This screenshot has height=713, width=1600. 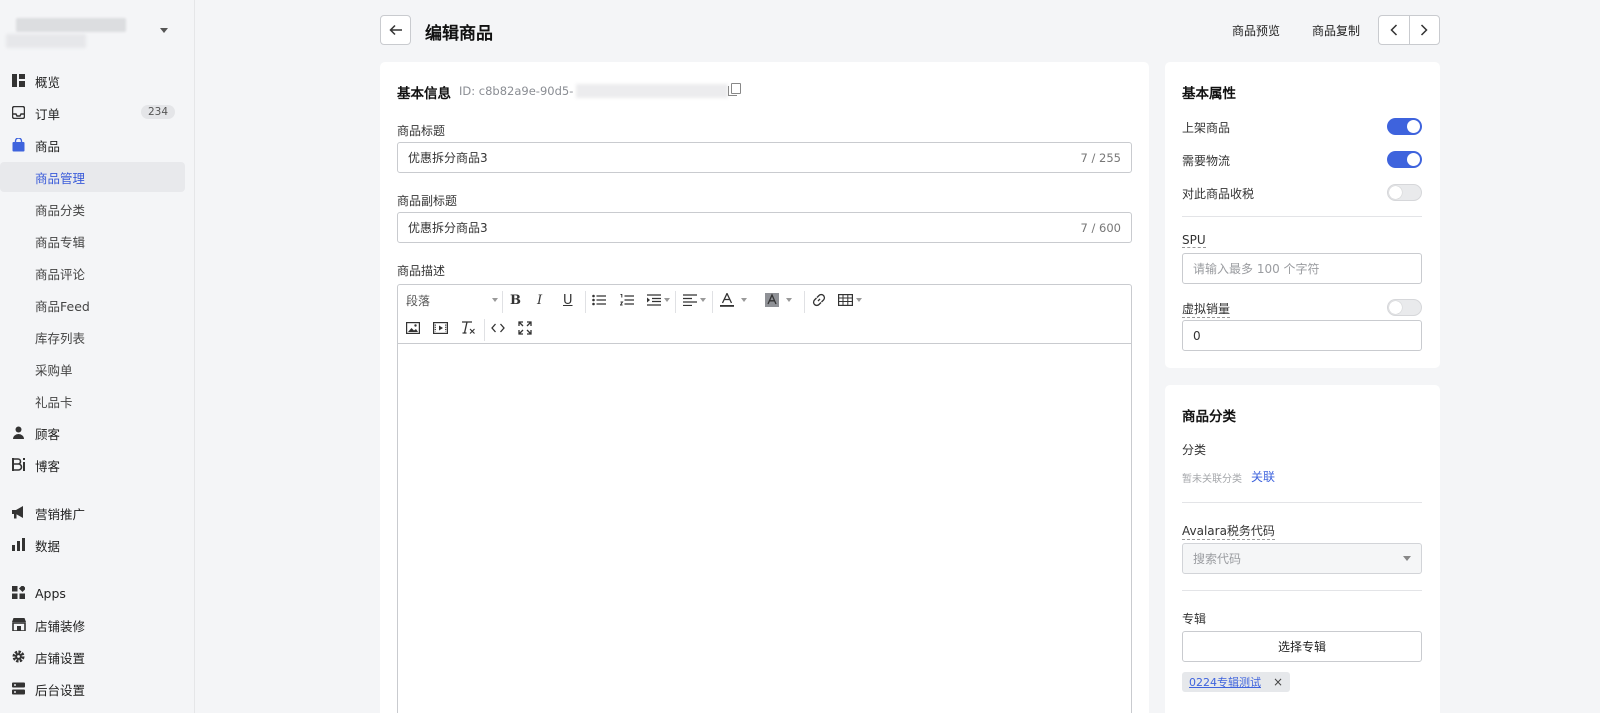 I want to click on image-icon, so click(x=413, y=328).